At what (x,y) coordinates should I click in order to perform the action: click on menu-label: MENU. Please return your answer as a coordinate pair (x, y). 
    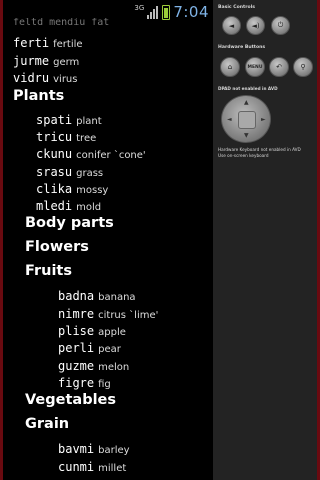
    Looking at the image, I should click on (255, 67).